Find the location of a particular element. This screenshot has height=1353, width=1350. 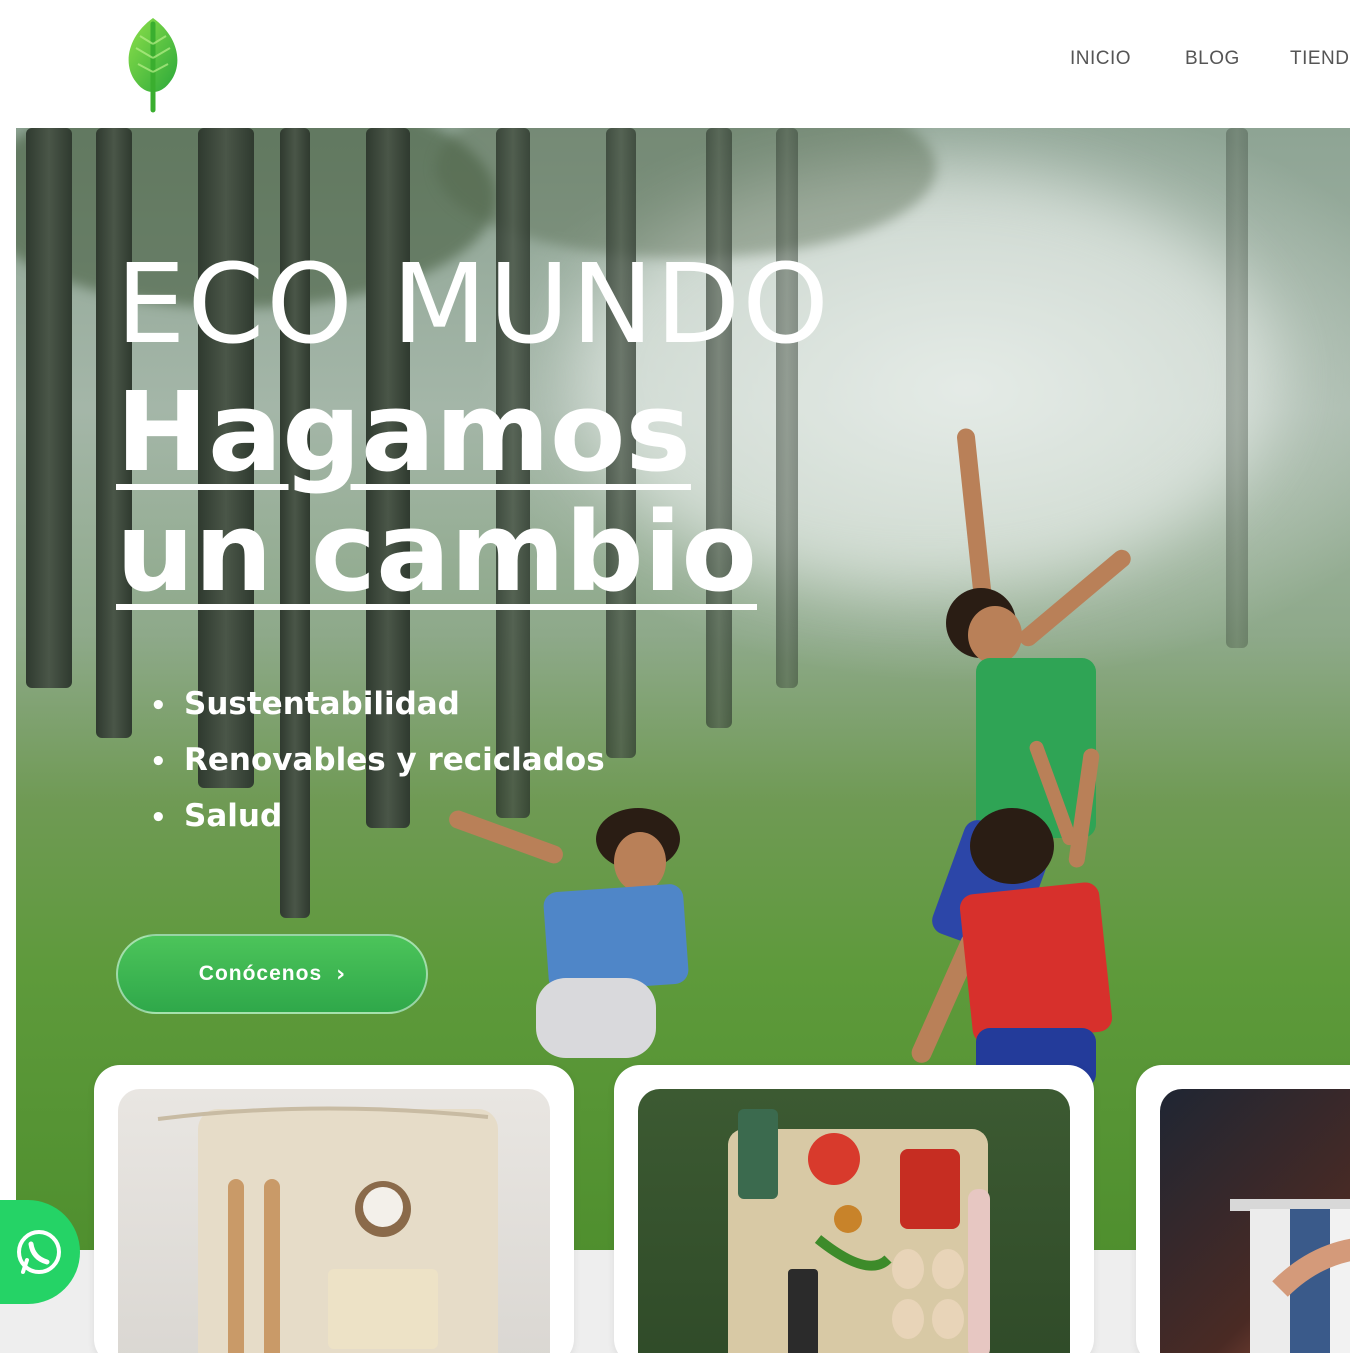

hero-subtitle-line1: Hagamos is located at coordinates (403, 432).